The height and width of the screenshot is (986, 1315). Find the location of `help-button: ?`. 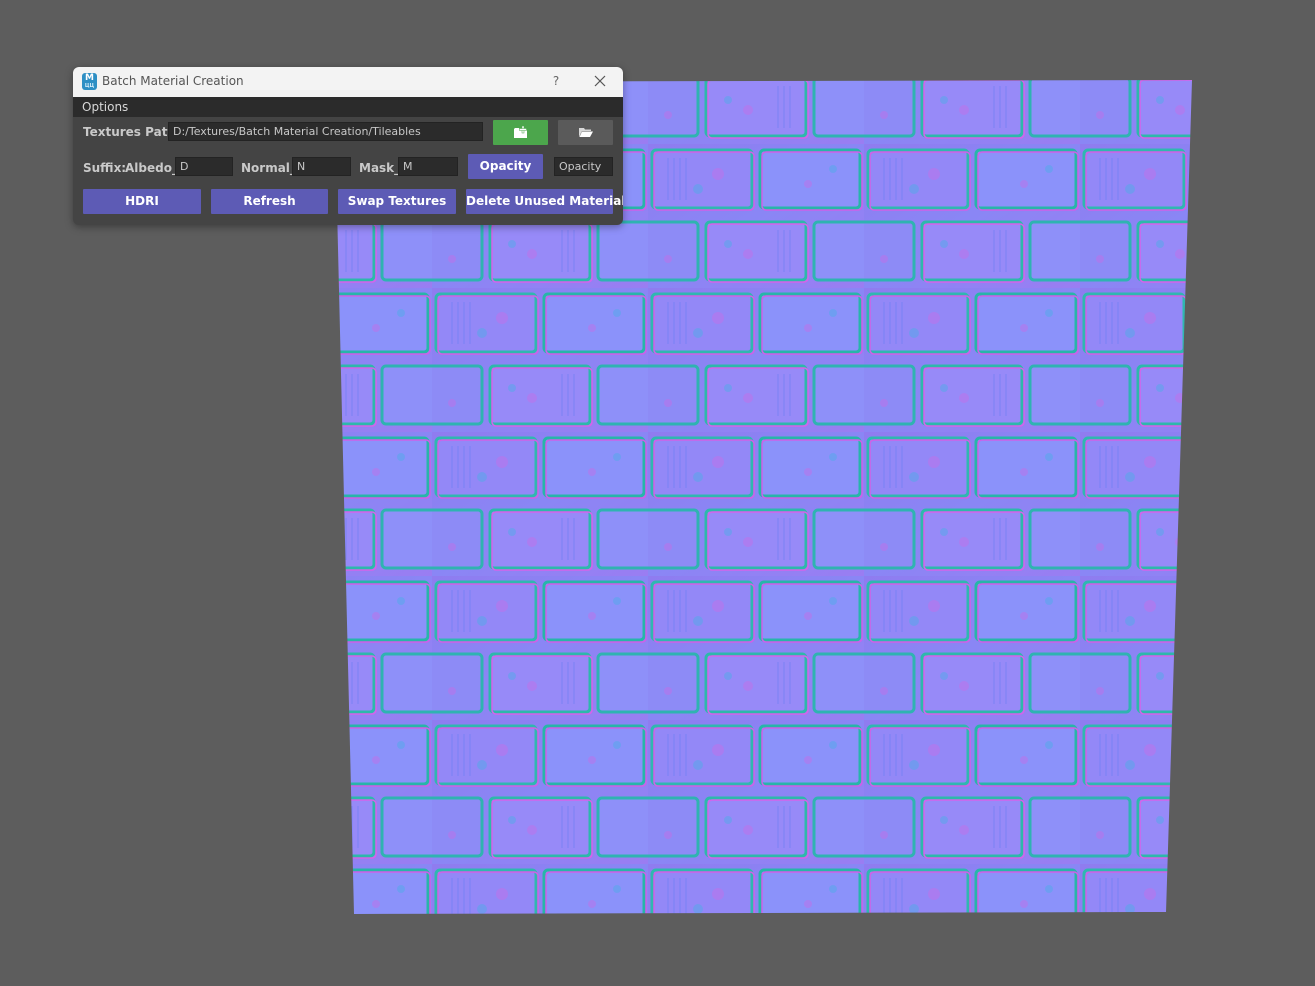

help-button: ? is located at coordinates (556, 81).